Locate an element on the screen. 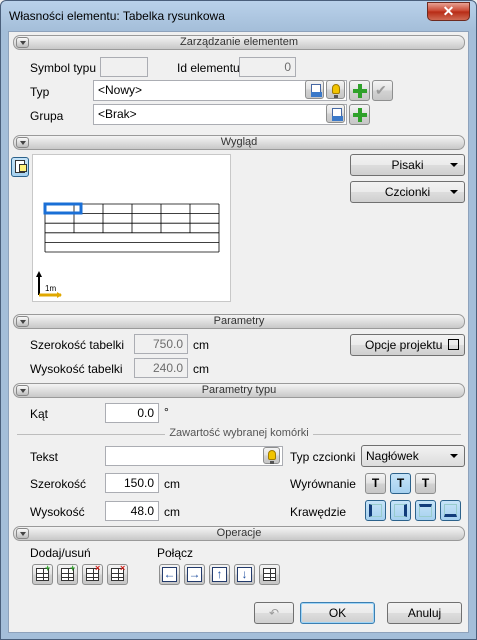  close-button: ✕ is located at coordinates (448, 11).